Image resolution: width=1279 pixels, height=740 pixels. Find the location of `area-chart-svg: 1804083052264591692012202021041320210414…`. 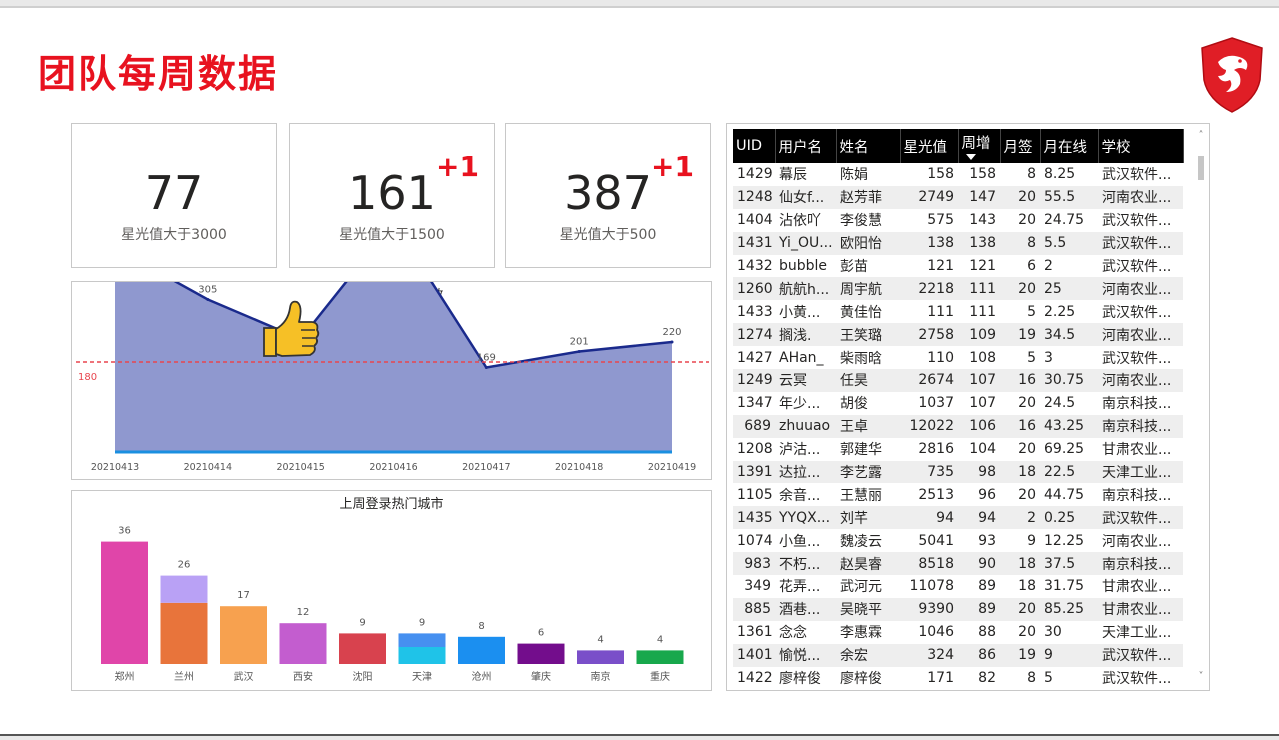

area-chart-svg: 1804083052264591692012202021041320210414… is located at coordinates (392, 377).